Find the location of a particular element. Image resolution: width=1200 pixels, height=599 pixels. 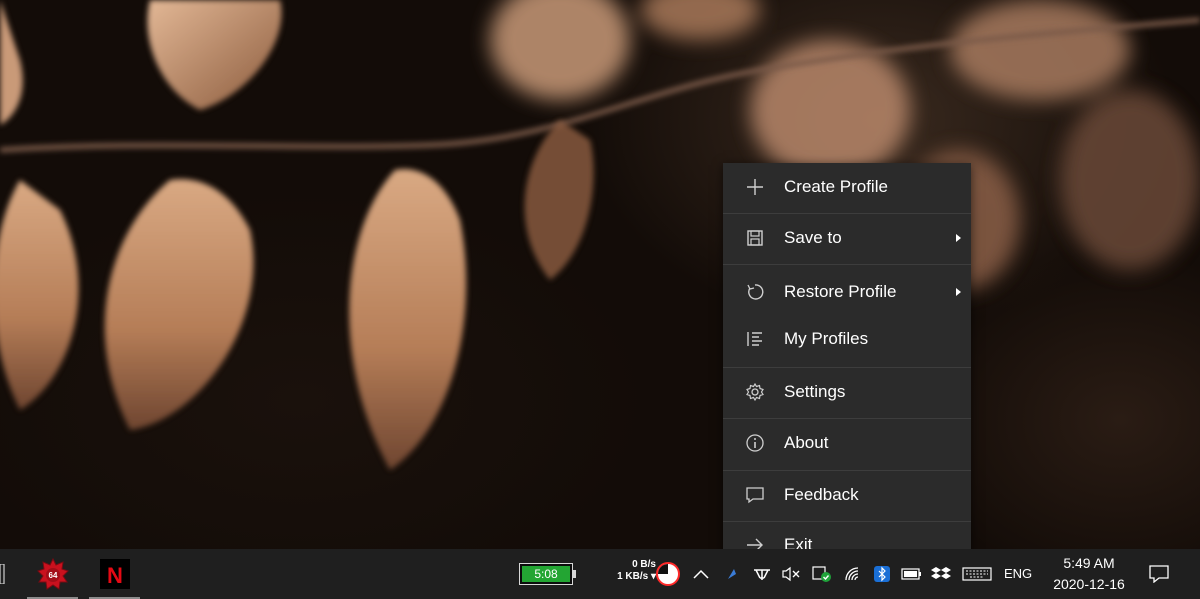

tray-battery is located at coordinates (912, 574).